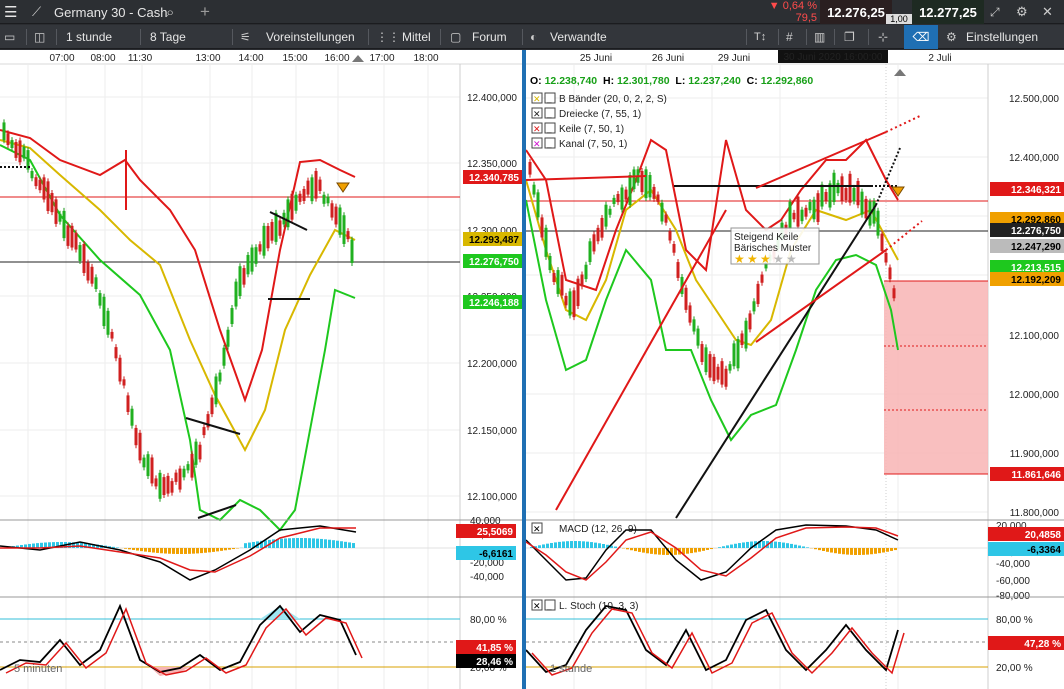 This screenshot has height=689, width=1064. Describe the element at coordinates (489, 37) in the screenshot. I see `forum-button: Forum` at that location.